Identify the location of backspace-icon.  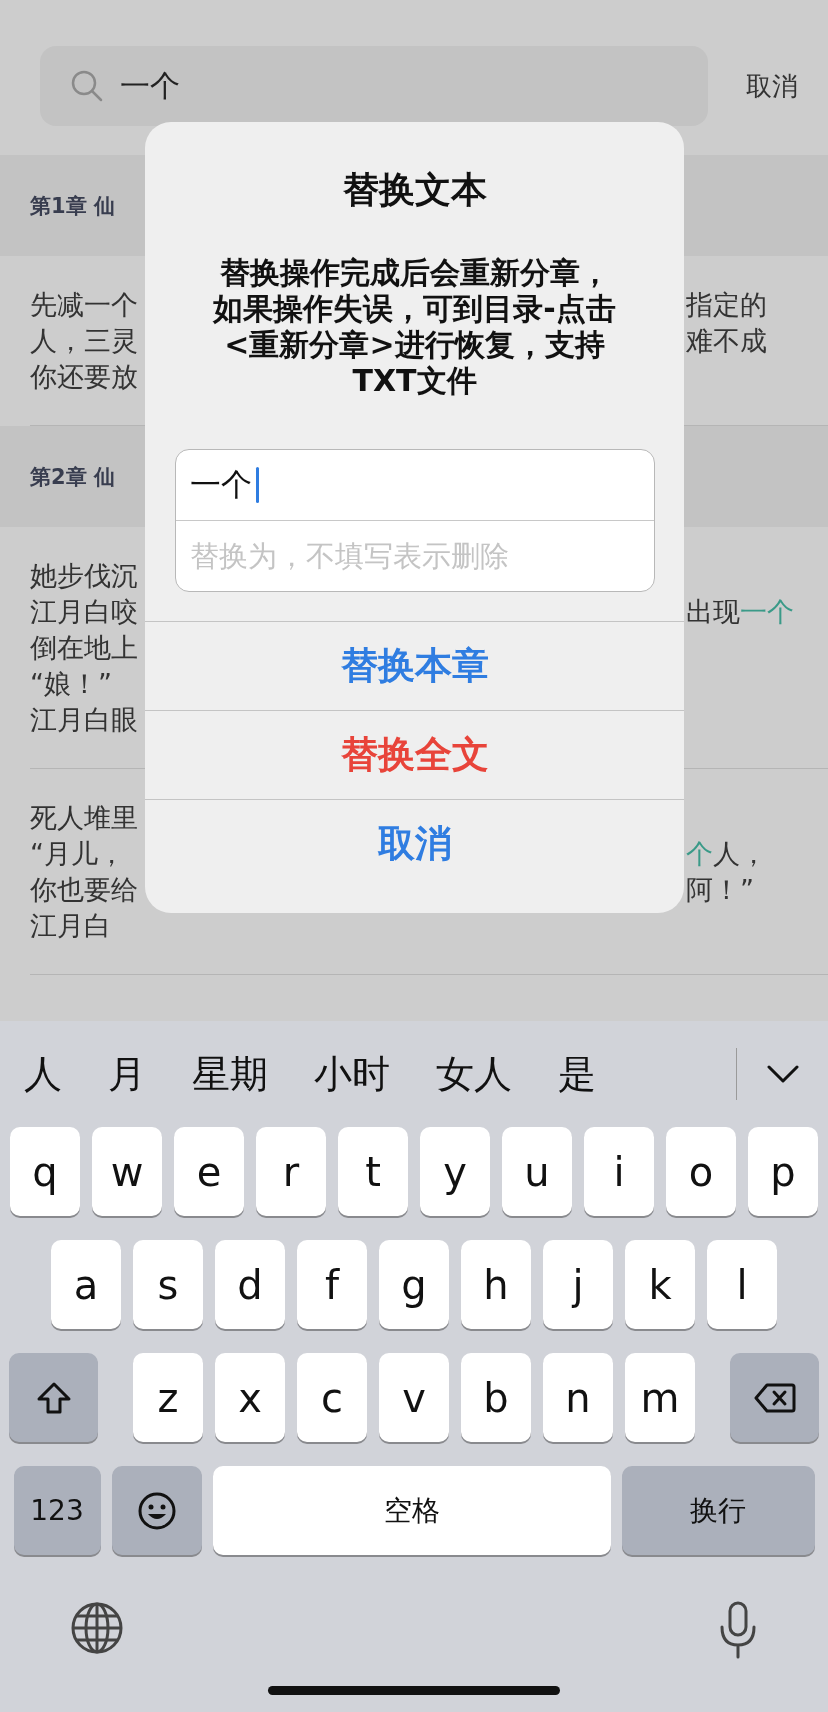
(774, 1397).